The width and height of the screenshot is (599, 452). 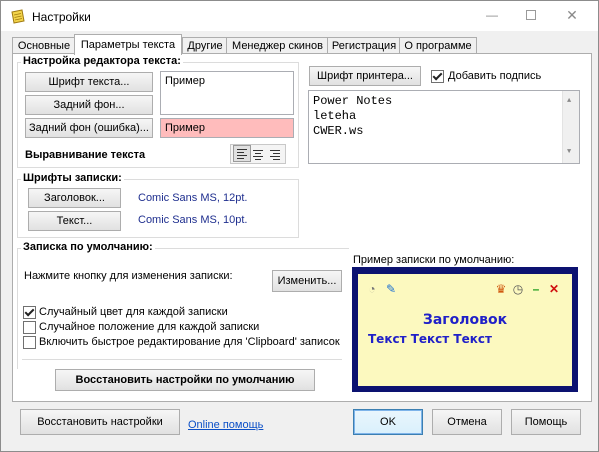 I want to click on text-sample-box: Пример, so click(x=227, y=93).